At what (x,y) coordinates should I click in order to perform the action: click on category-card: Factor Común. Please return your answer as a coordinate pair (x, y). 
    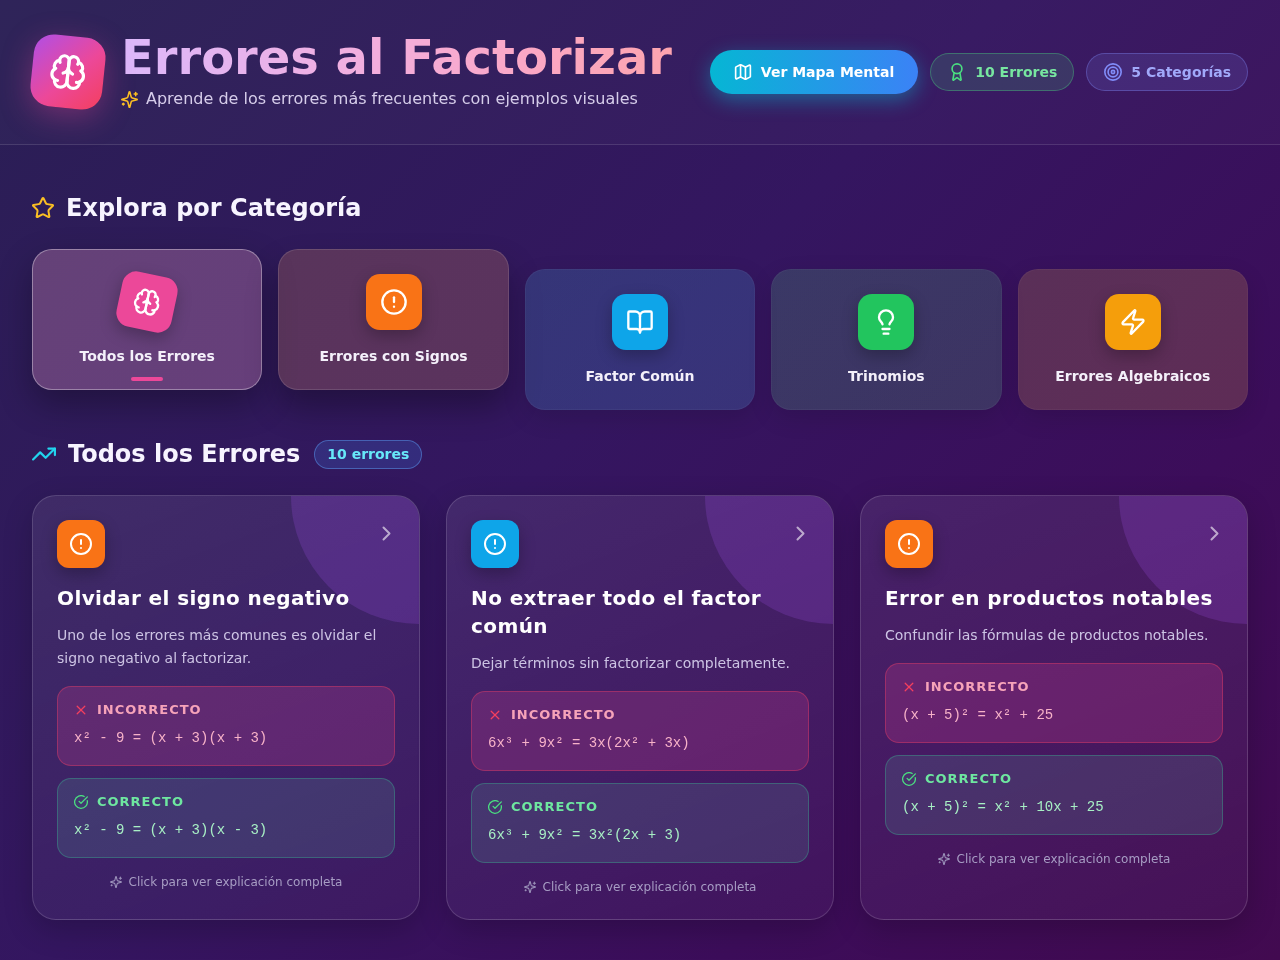
    Looking at the image, I should click on (640, 339).